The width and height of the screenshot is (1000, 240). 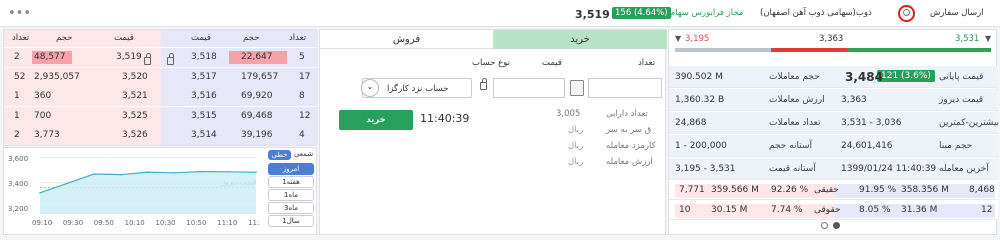 What do you see at coordinates (552, 63) in the screenshot?
I see `price-label: قیمت` at bounding box center [552, 63].